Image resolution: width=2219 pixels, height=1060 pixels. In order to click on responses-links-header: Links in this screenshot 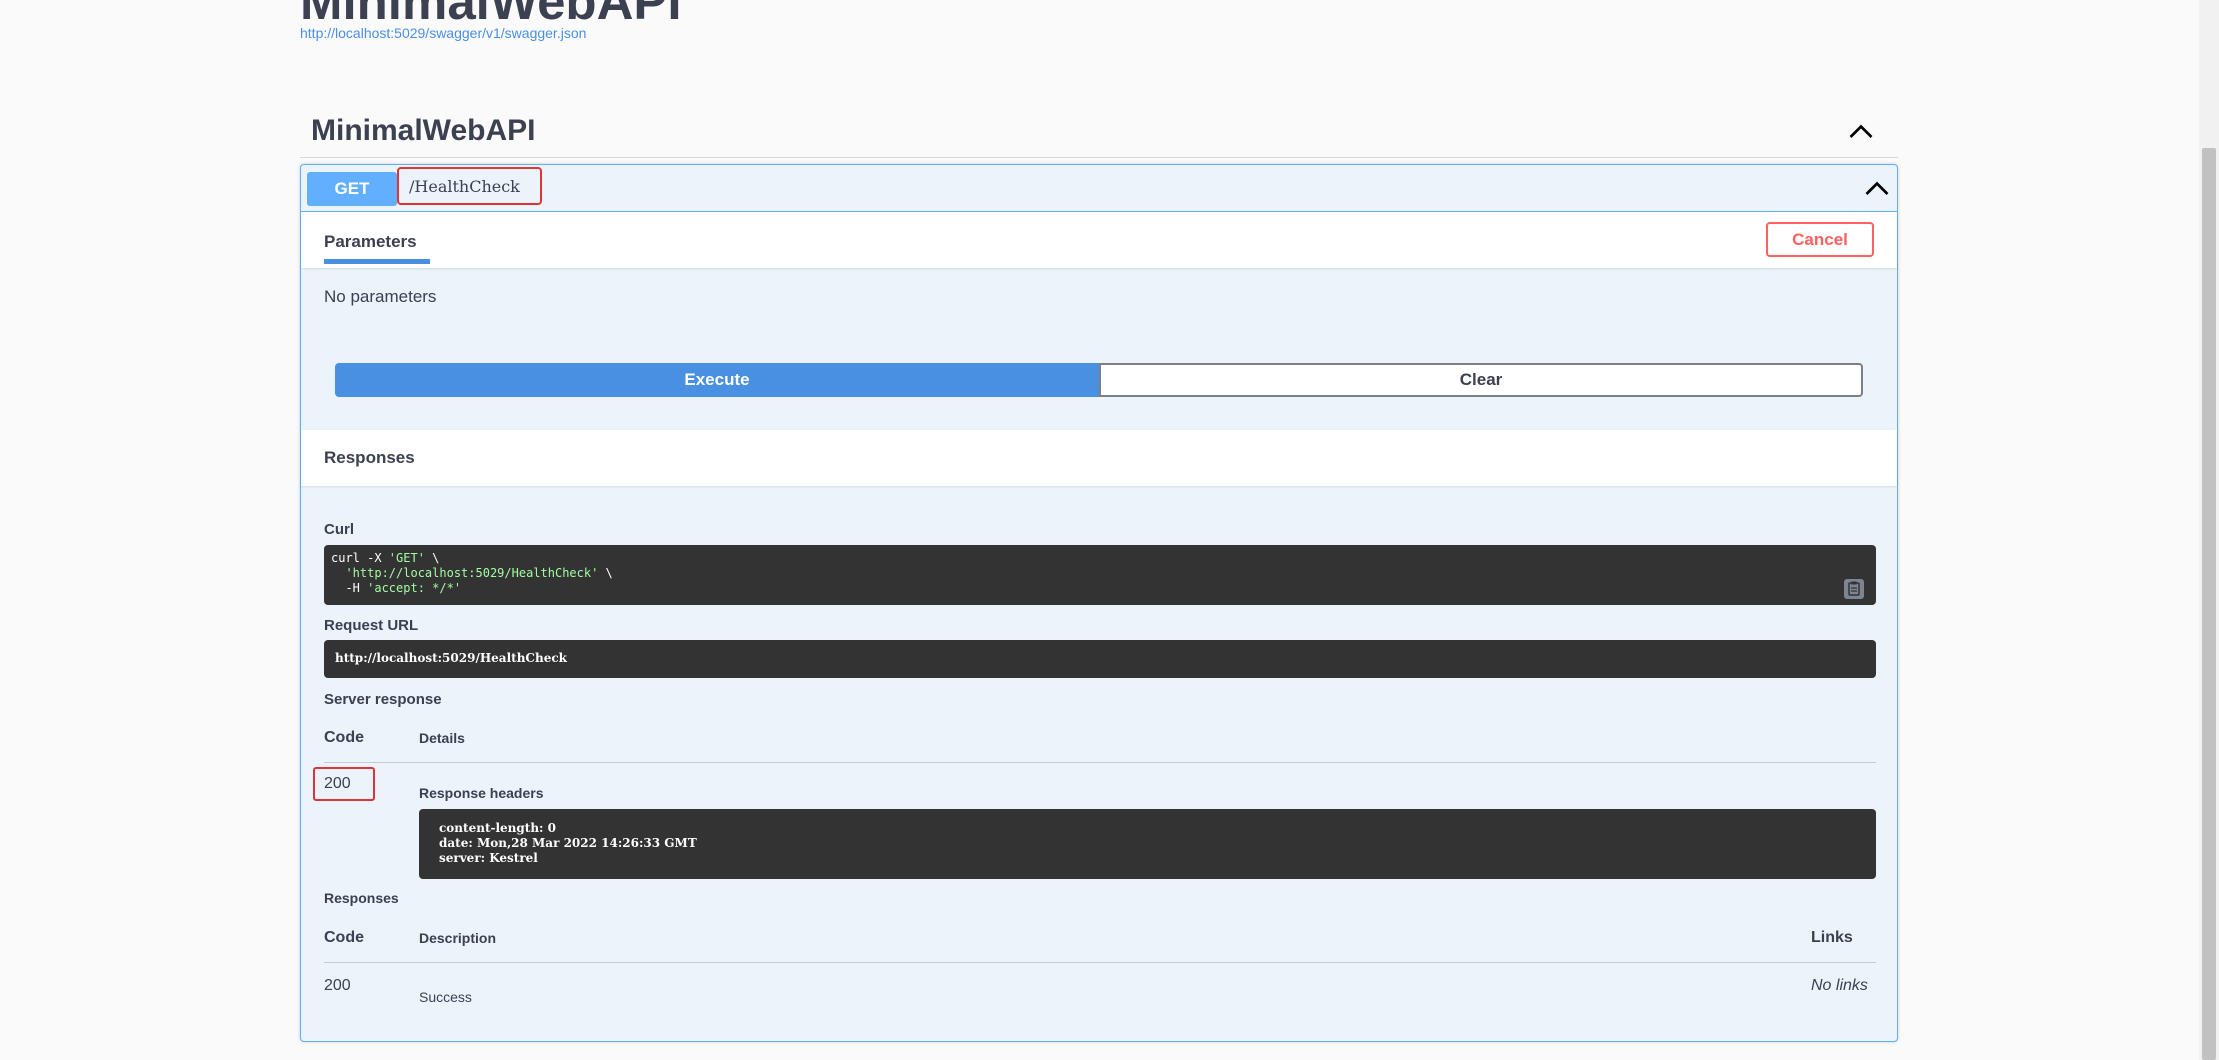, I will do `click(1832, 937)`.